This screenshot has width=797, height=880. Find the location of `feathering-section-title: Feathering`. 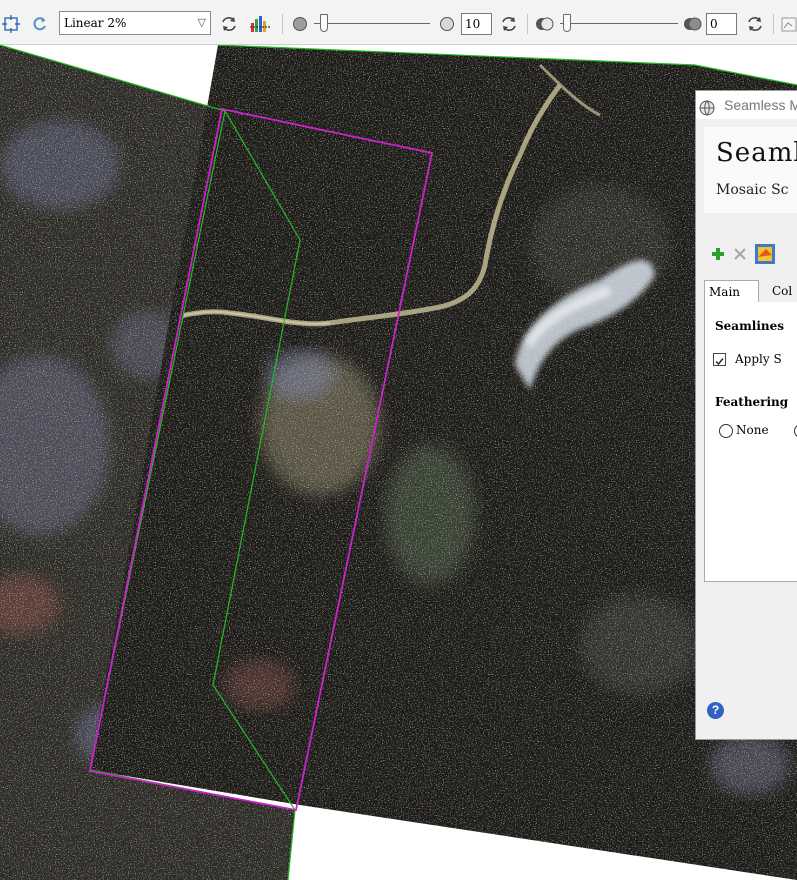

feathering-section-title: Feathering is located at coordinates (752, 402).